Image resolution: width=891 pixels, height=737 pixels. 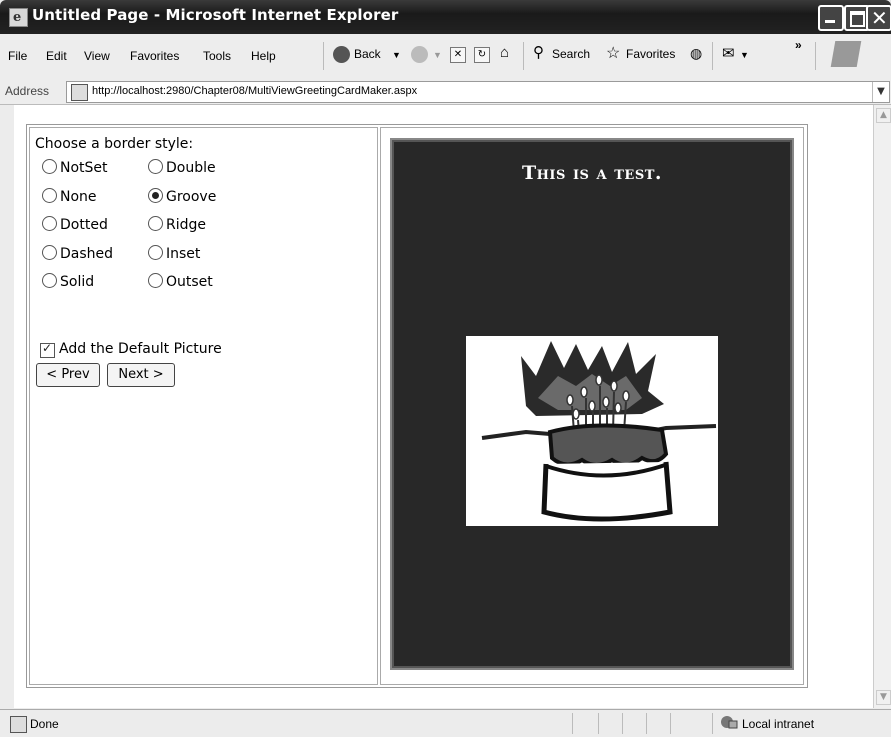 I want to click on close-icon: ✕, so click(x=879, y=18).